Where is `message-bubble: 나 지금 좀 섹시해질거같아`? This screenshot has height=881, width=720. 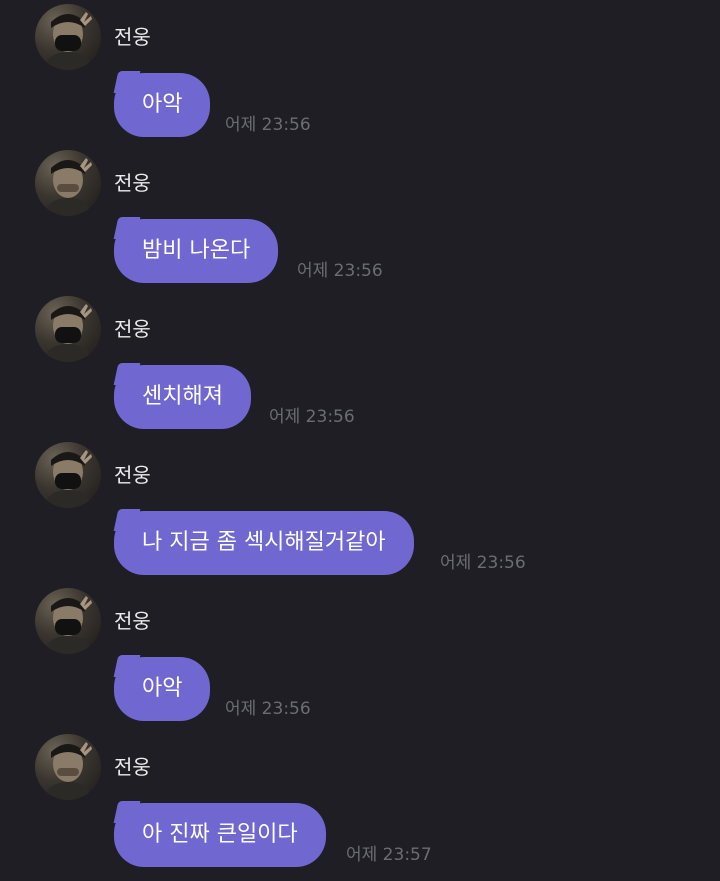
message-bubble: 나 지금 좀 섹시해질거같아 is located at coordinates (264, 543).